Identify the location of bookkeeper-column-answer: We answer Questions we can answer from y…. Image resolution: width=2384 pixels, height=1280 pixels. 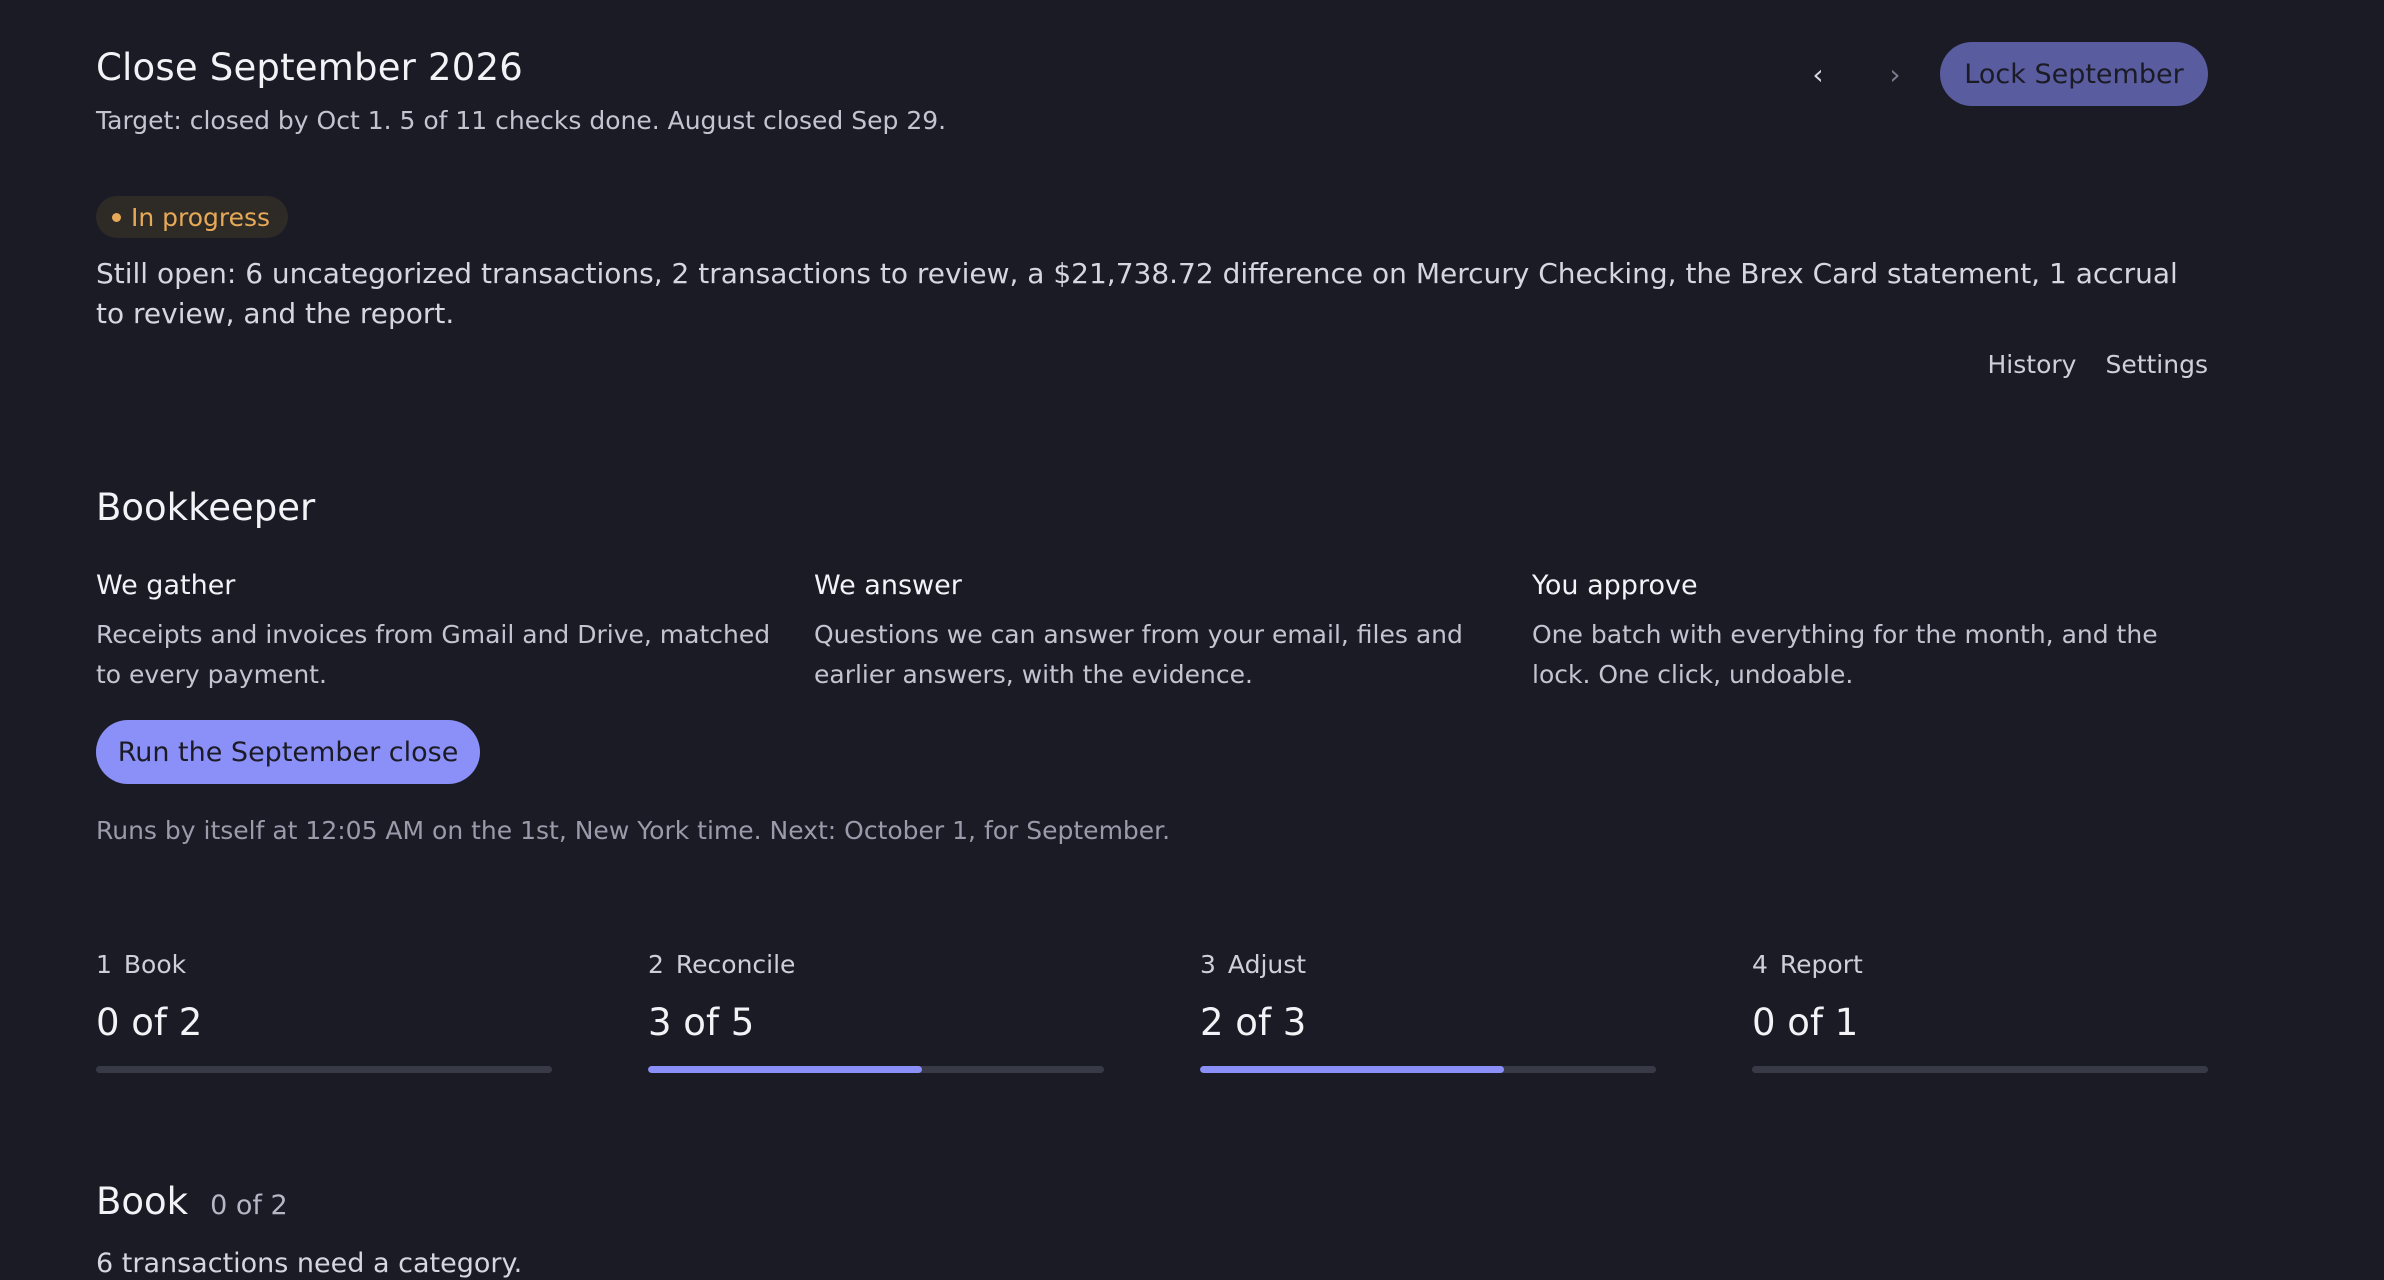
(1159, 632).